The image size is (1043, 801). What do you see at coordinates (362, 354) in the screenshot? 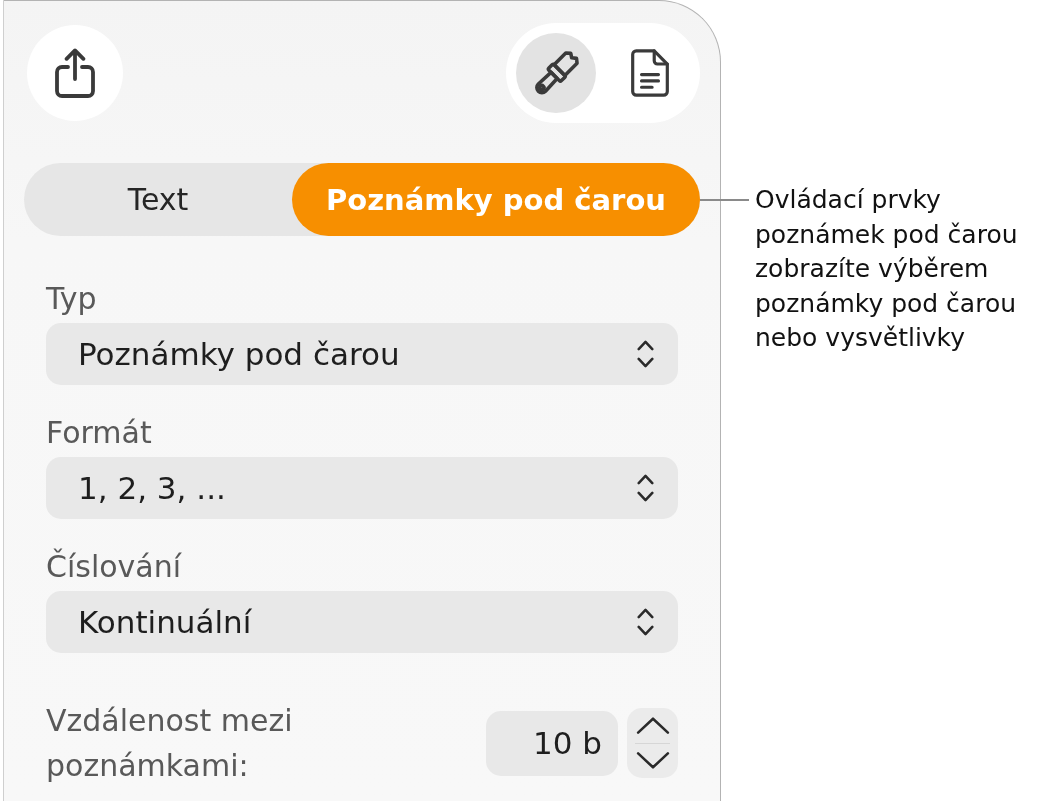
I see `dropdown: Poznámky pod čarou` at bounding box center [362, 354].